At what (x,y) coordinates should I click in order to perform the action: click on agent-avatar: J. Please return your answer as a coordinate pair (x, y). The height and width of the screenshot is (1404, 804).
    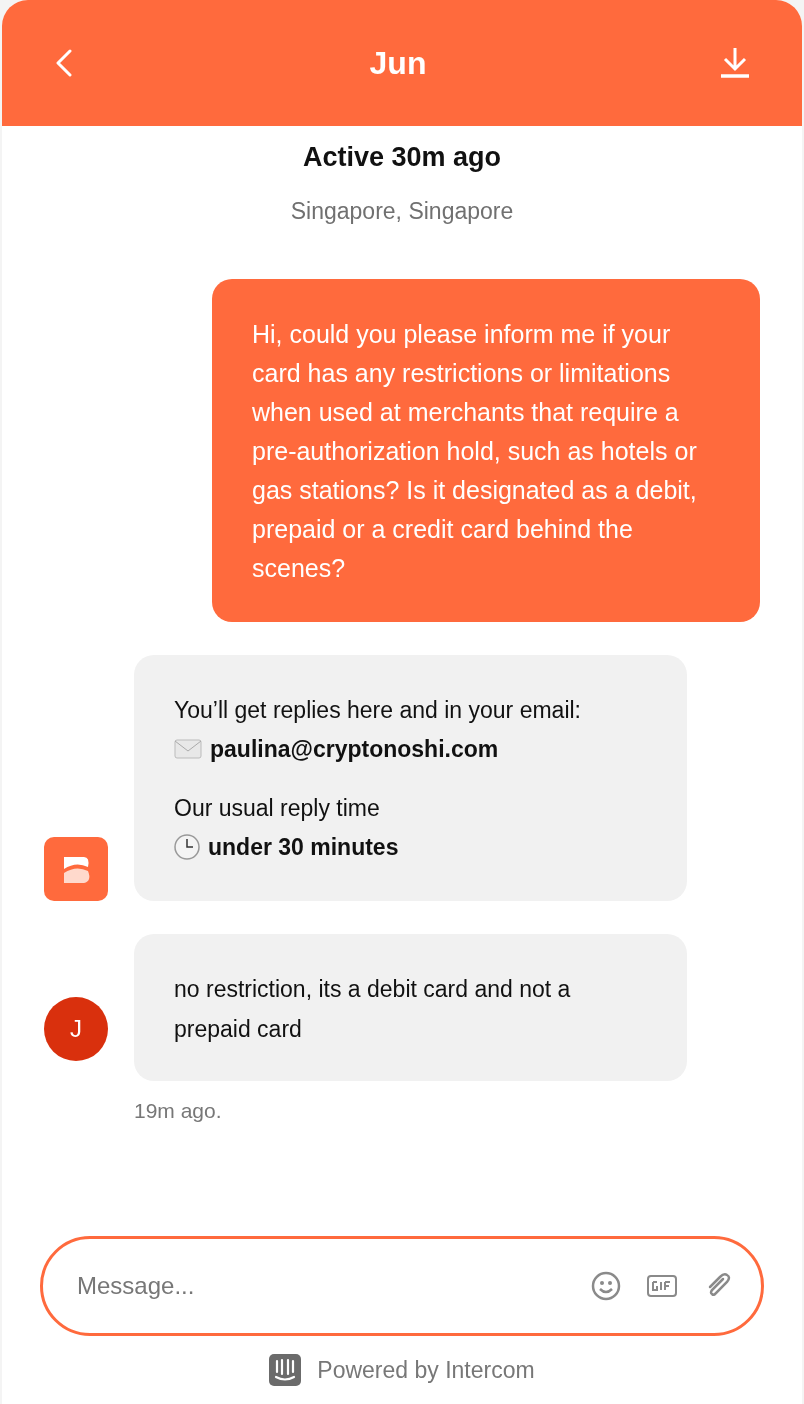
    Looking at the image, I should click on (76, 1028).